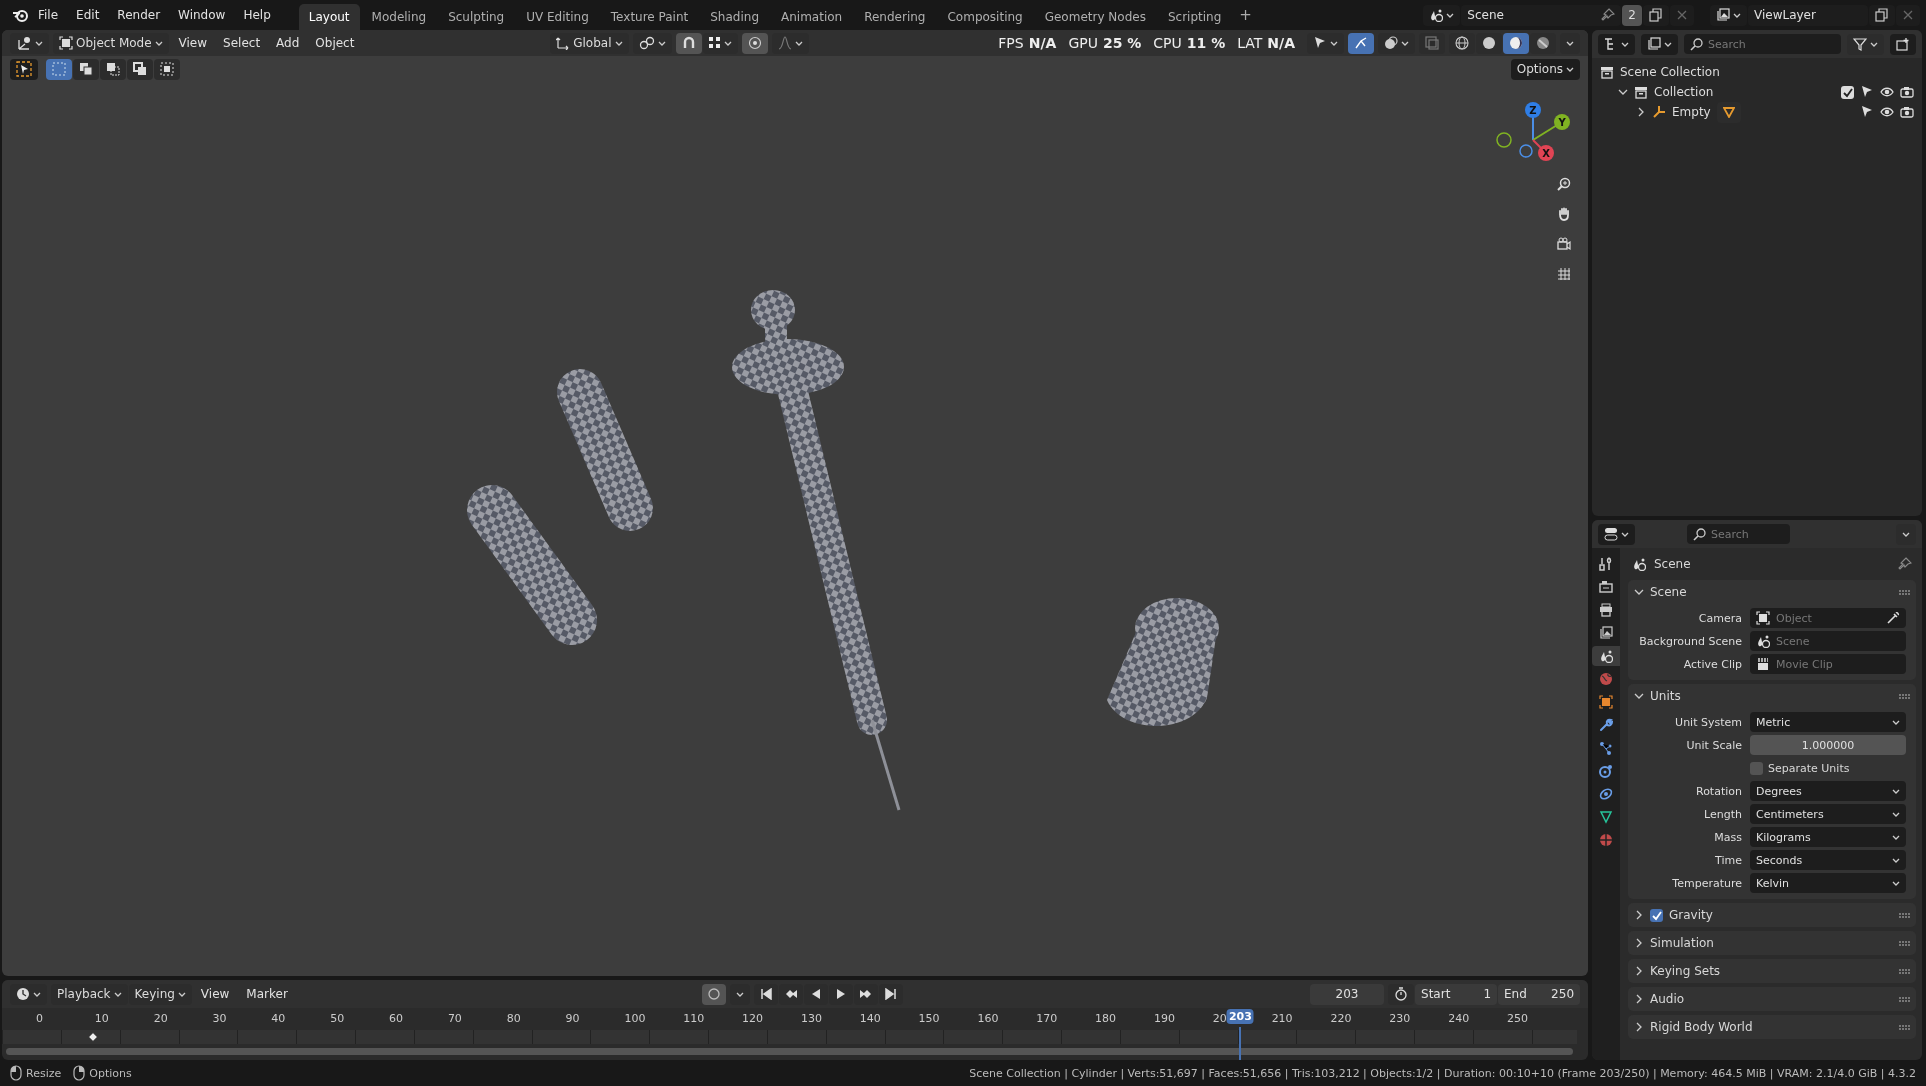  What do you see at coordinates (1847, 92) in the screenshot?
I see `exclude-checkbox` at bounding box center [1847, 92].